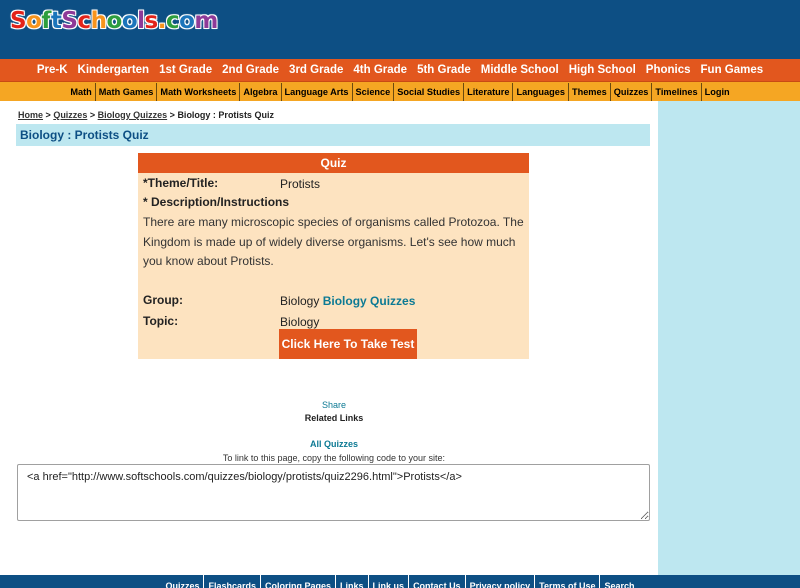 This screenshot has height=588, width=800. I want to click on secondary-nav-link-timelines: Timelines, so click(675, 92).